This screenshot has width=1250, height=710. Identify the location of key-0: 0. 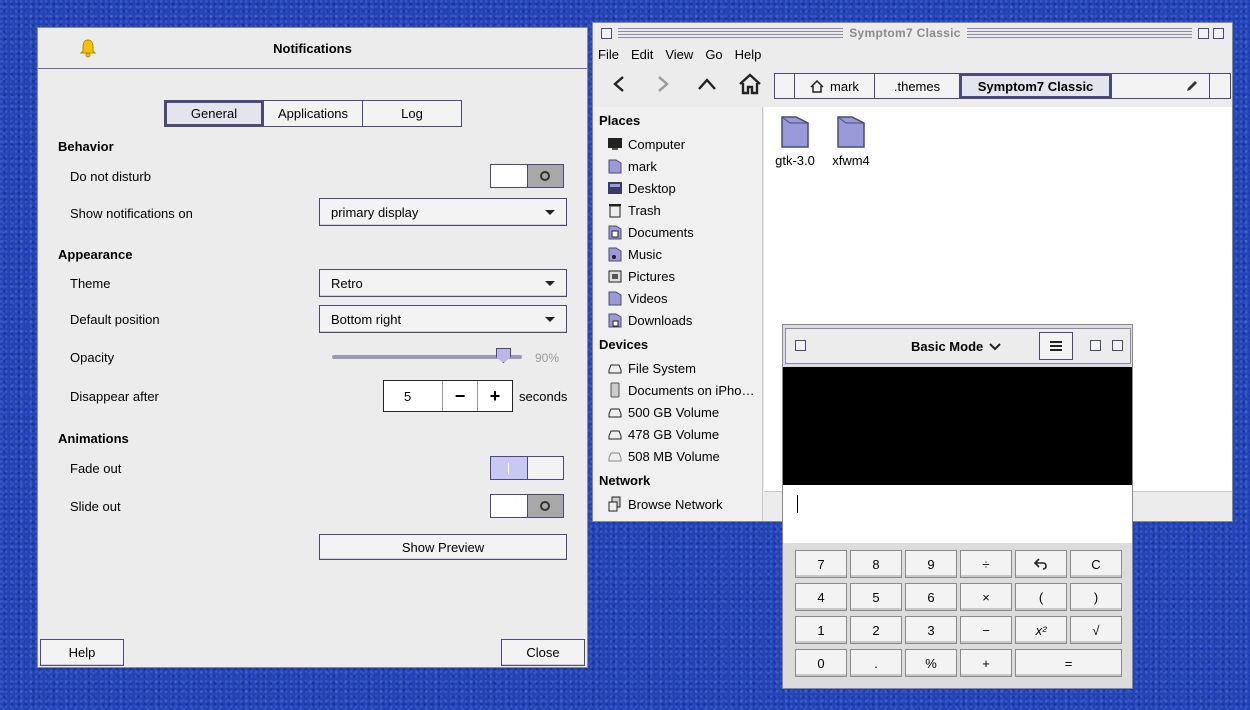
(821, 663).